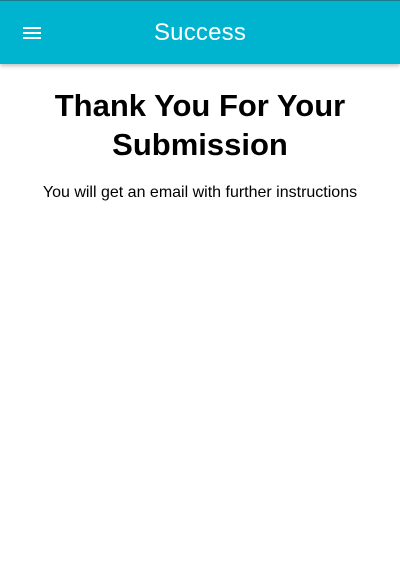 Image resolution: width=400 pixels, height=575 pixels. Describe the element at coordinates (200, 125) in the screenshot. I see `success-heading: Thank You For Your Submission` at that location.